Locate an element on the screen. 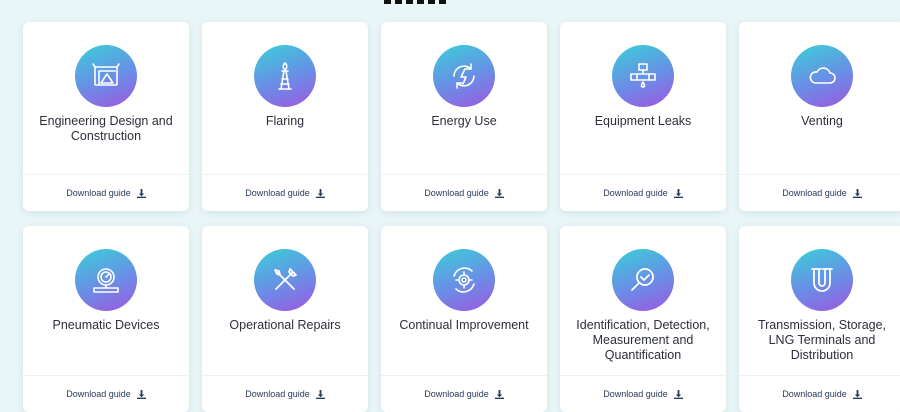  flare-tower-icon is located at coordinates (285, 76).